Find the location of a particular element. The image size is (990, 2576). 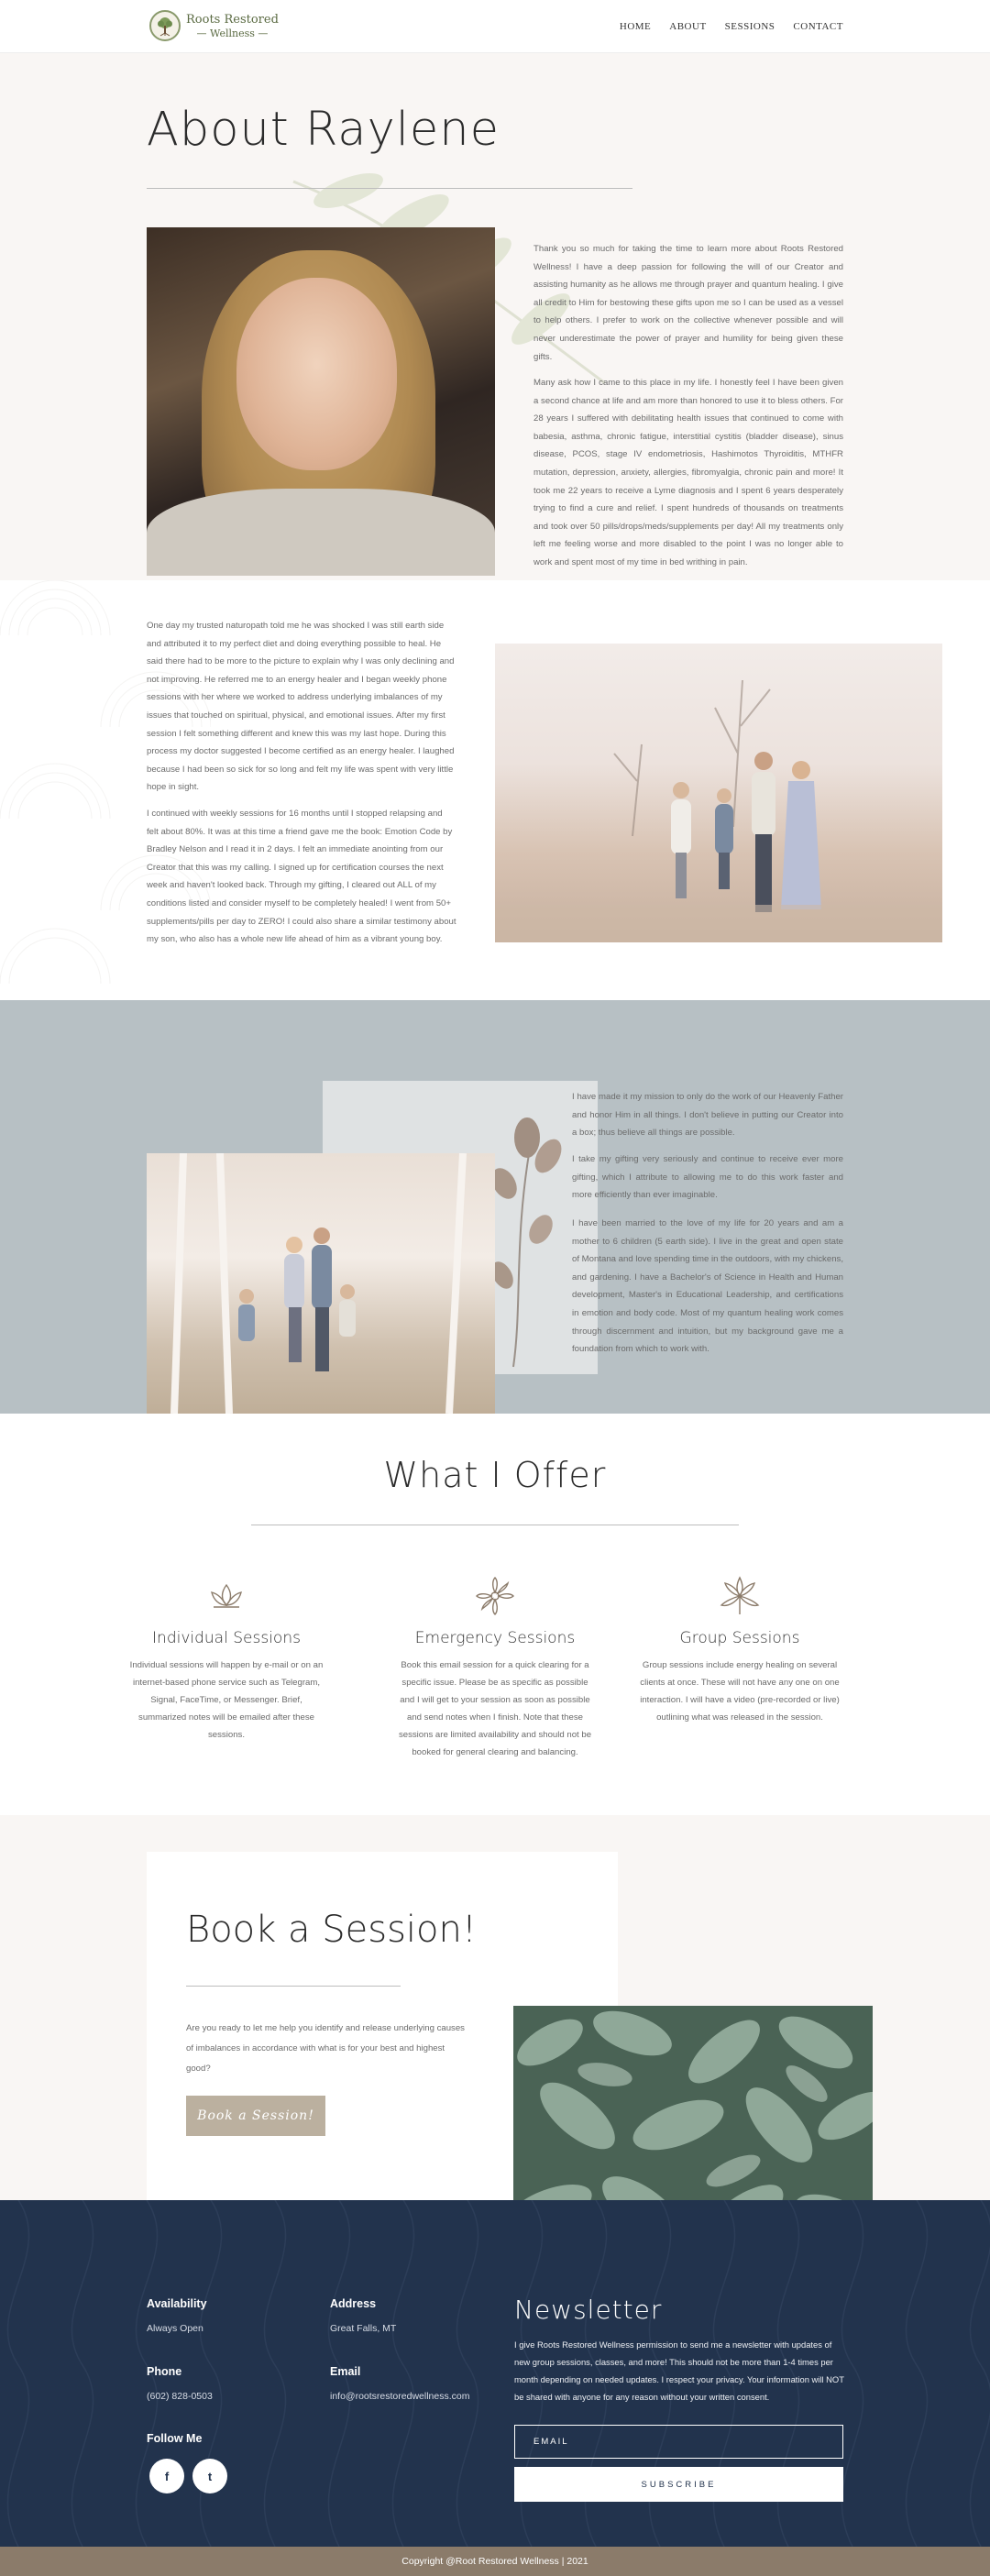

phone-label: Phone is located at coordinates (164, 2371).